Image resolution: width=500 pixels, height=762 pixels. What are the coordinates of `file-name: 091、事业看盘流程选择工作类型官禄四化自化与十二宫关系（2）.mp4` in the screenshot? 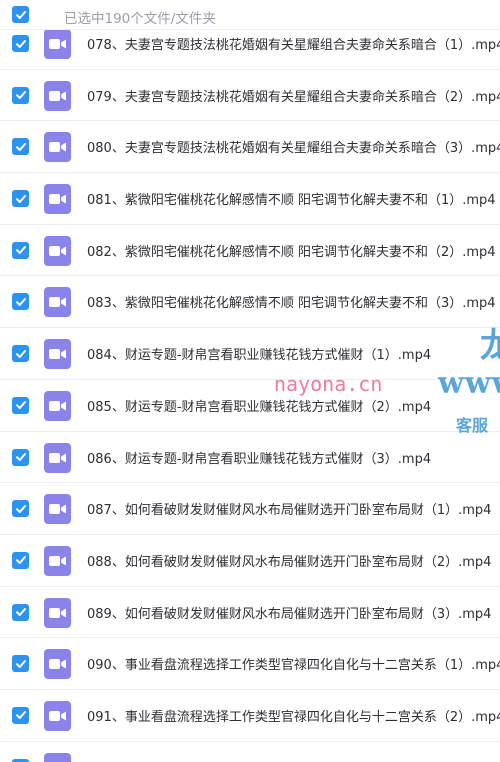 It's located at (293, 715).